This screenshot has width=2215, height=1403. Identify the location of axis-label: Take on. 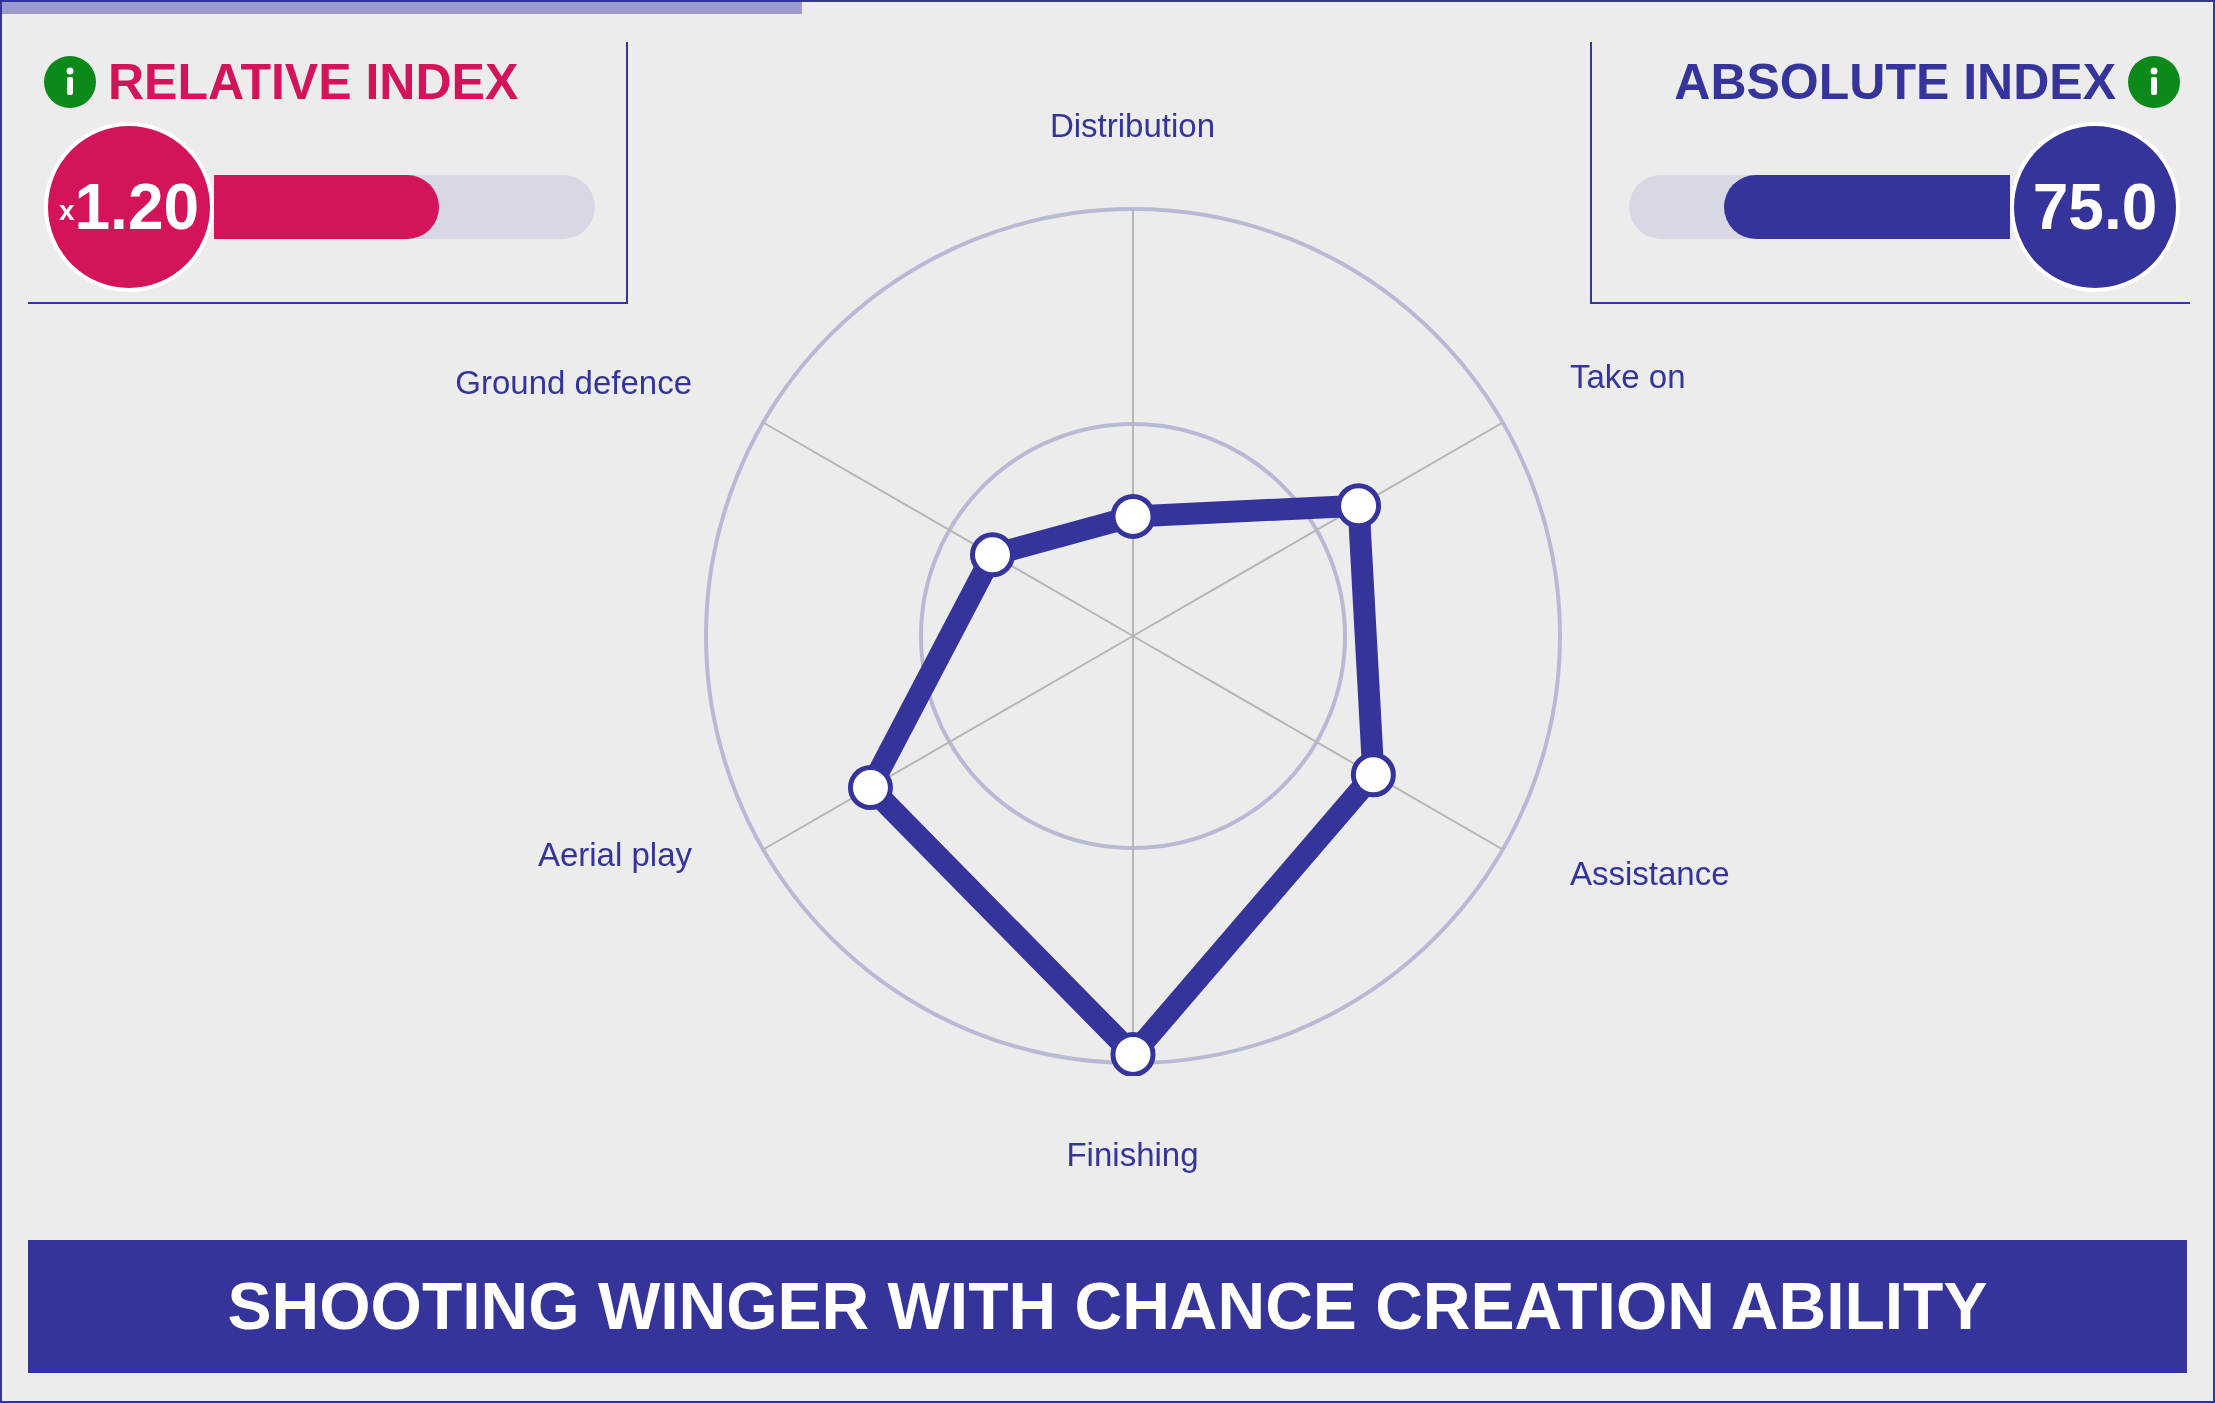
(1628, 376).